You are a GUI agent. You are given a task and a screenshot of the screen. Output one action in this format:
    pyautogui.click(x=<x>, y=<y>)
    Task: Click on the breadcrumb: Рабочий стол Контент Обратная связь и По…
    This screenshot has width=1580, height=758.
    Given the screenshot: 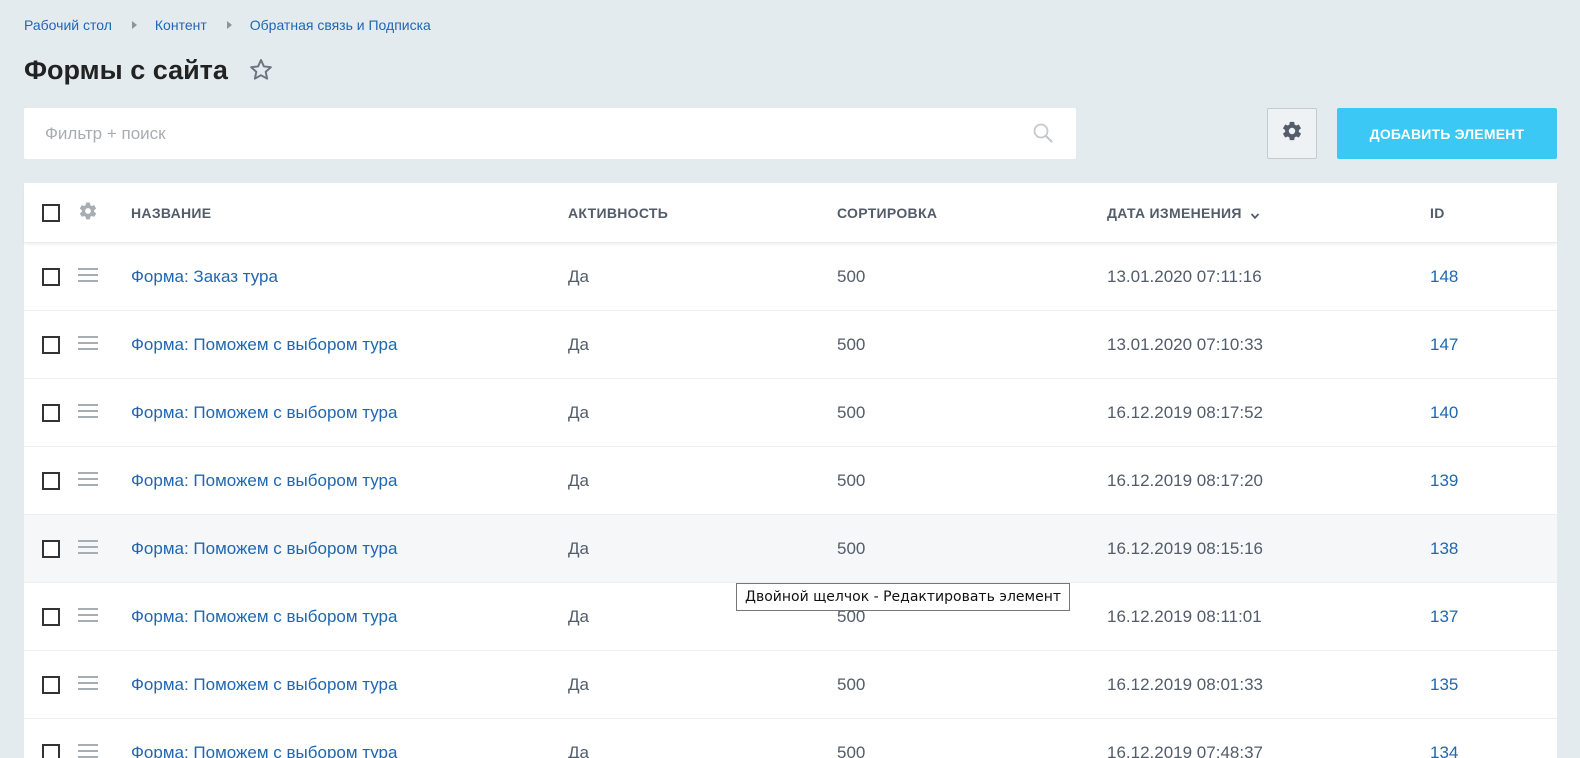 What is the action you would take?
    pyautogui.click(x=227, y=25)
    